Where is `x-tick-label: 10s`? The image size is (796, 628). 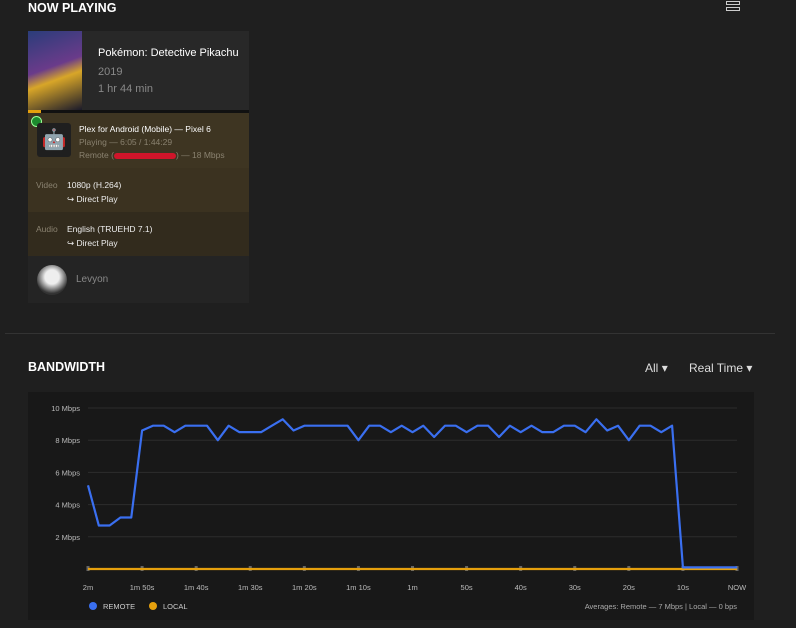 x-tick-label: 10s is located at coordinates (683, 587).